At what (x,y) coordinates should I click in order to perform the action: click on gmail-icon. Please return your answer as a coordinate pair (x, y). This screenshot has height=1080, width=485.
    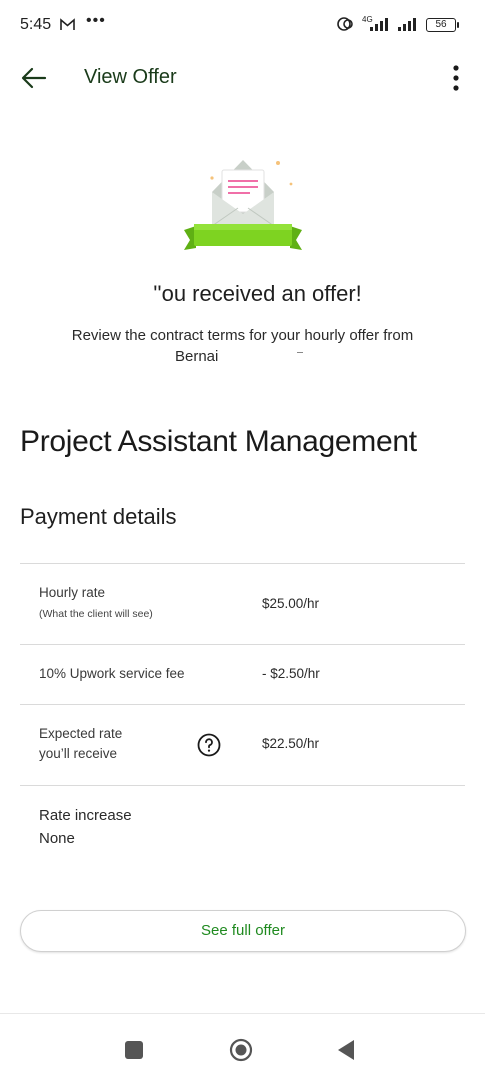
    Looking at the image, I should click on (67, 24).